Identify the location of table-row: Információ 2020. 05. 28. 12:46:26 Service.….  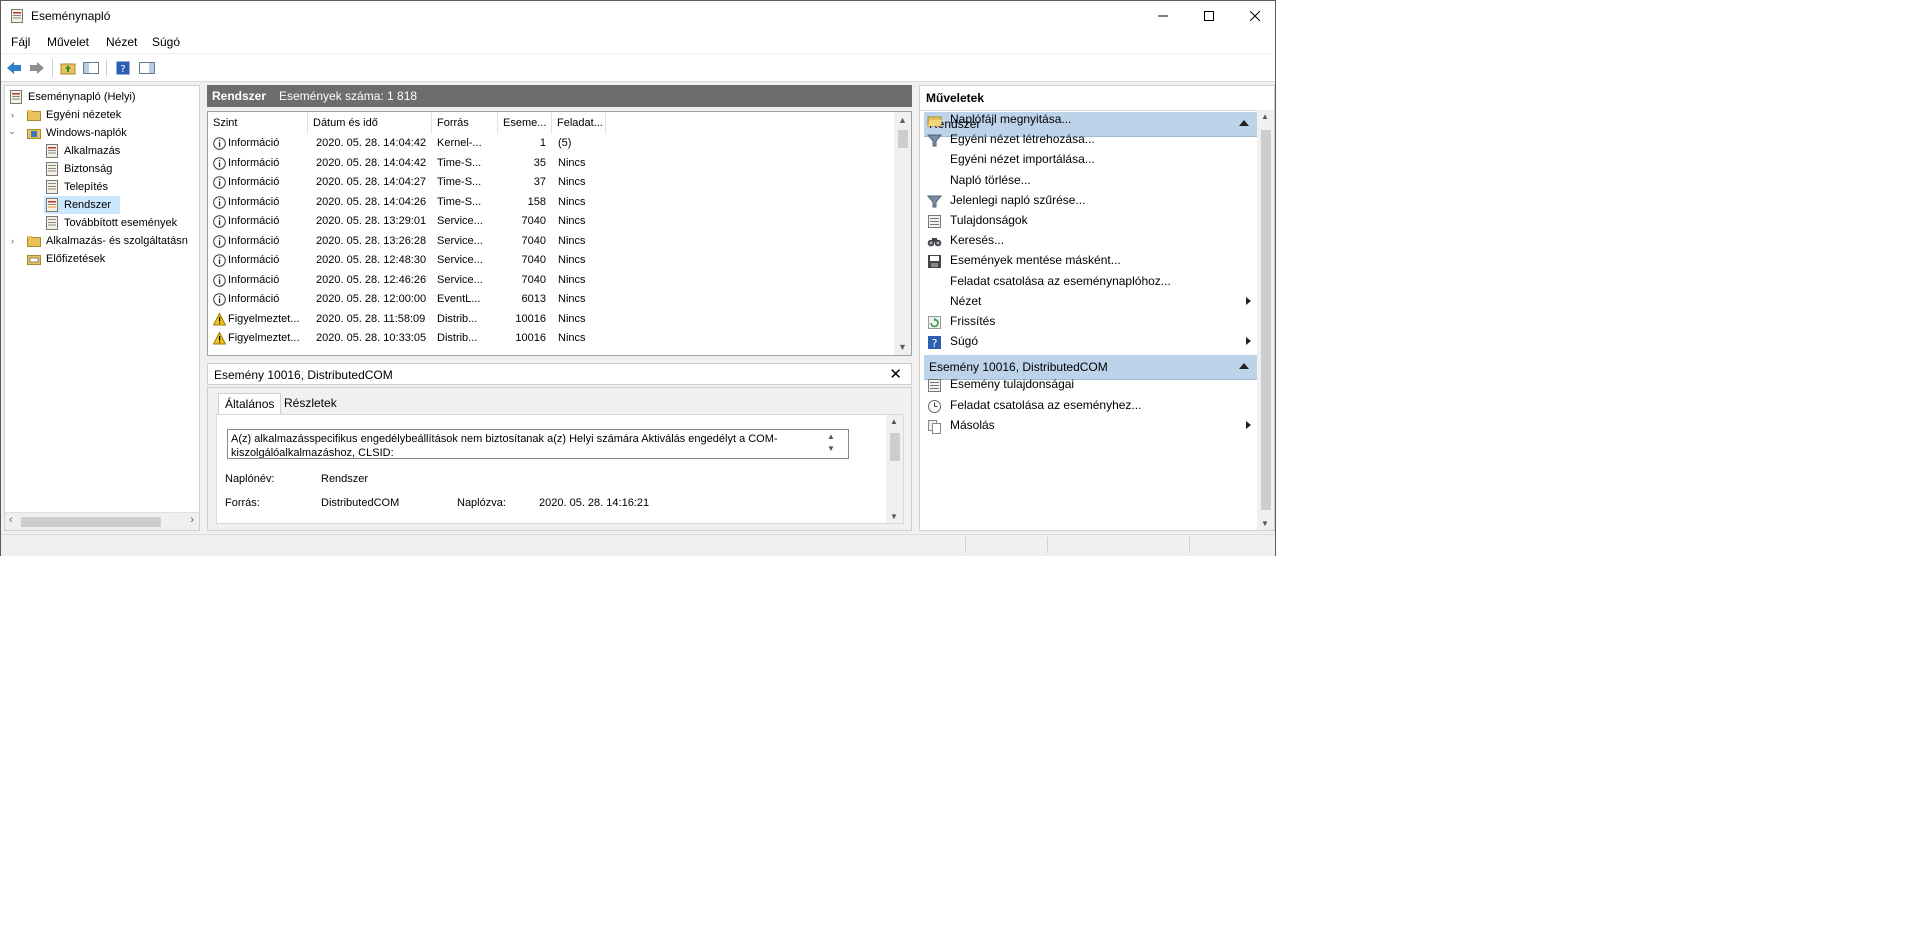
(548, 280).